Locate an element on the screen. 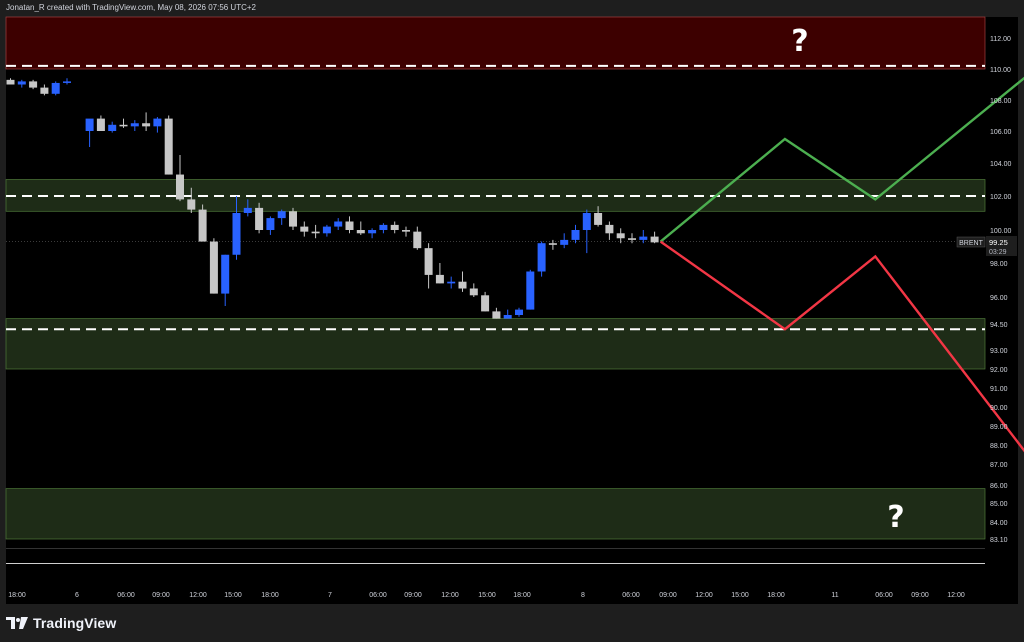 Image resolution: width=1024 pixels, height=642 pixels. time-axis-label: 8 is located at coordinates (583, 595).